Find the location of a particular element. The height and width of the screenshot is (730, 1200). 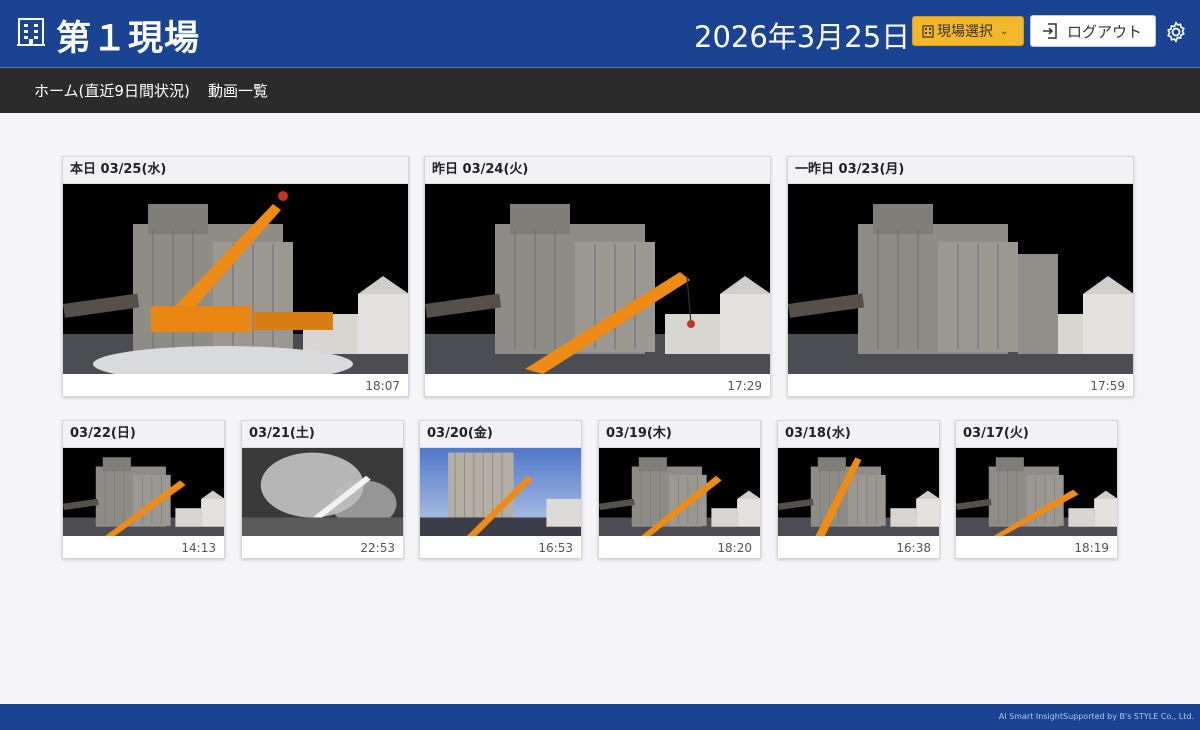

current-date: 2026年3月25日 is located at coordinates (802, 37).